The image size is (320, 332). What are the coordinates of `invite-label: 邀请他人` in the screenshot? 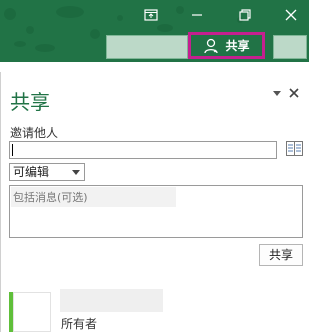 It's located at (34, 133).